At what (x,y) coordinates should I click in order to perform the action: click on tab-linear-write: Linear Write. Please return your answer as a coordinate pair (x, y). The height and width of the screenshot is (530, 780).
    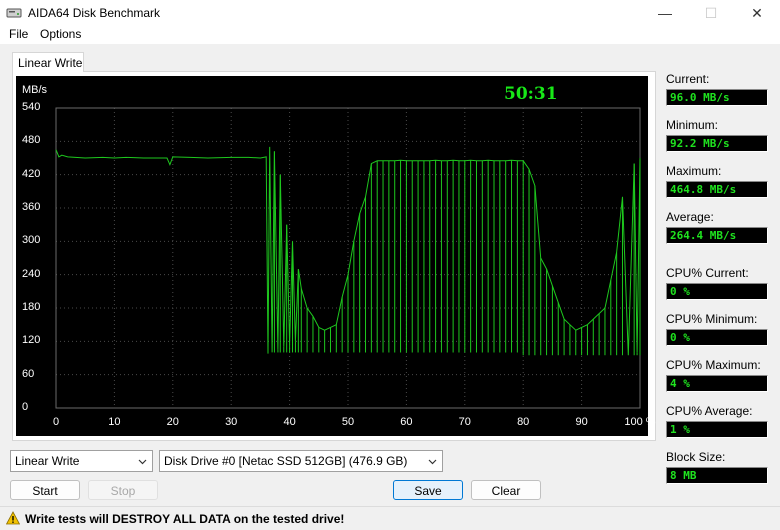
    Looking at the image, I should click on (48, 62).